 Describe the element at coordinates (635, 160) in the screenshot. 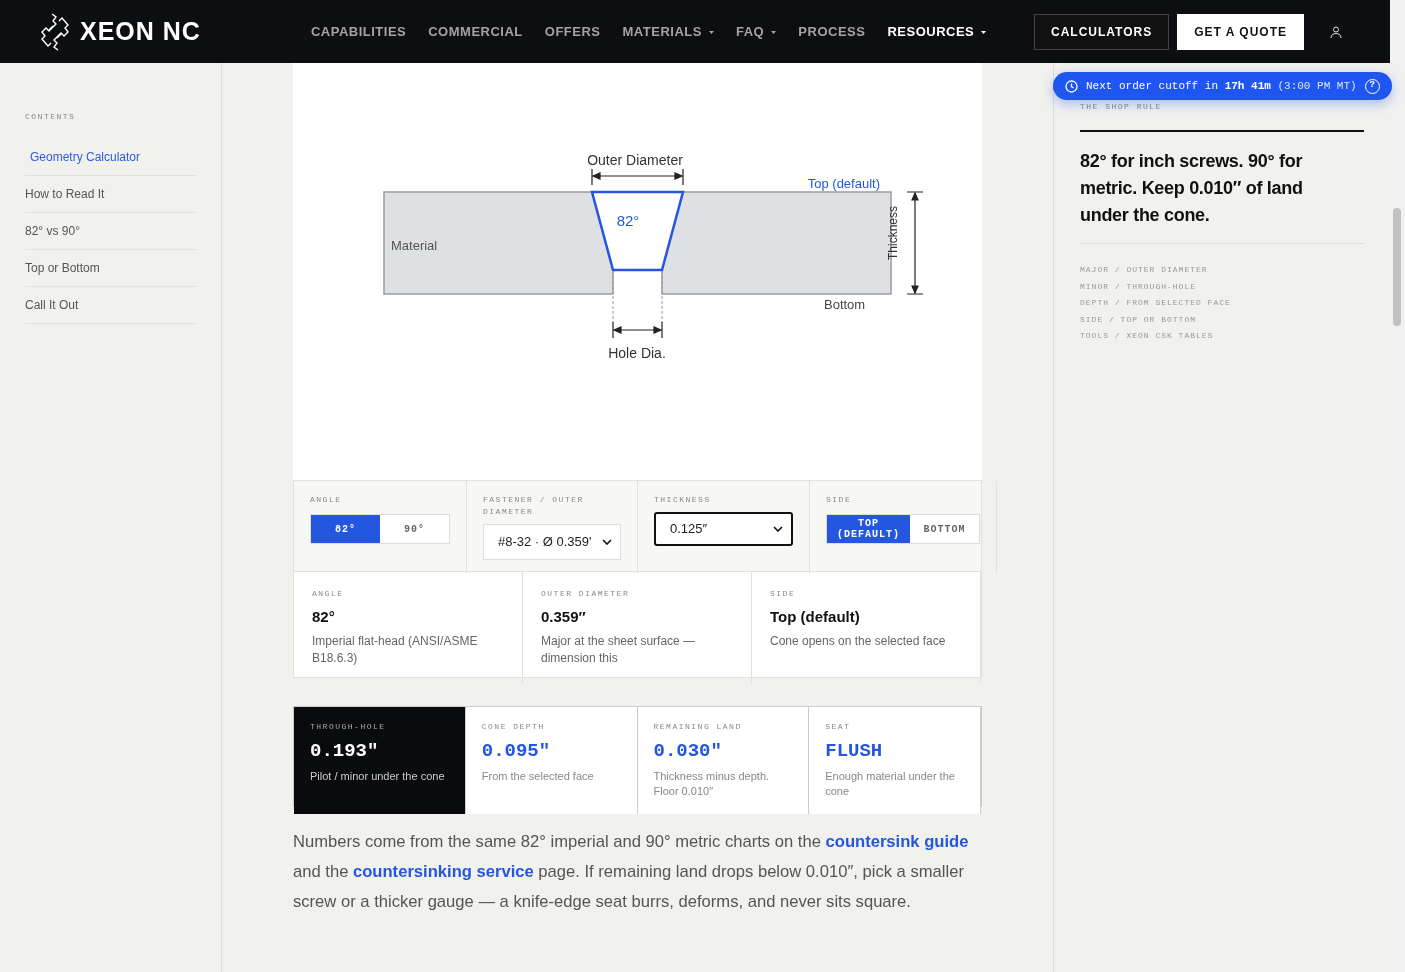

I see `outer-diameter-label: Outer Diameter` at that location.